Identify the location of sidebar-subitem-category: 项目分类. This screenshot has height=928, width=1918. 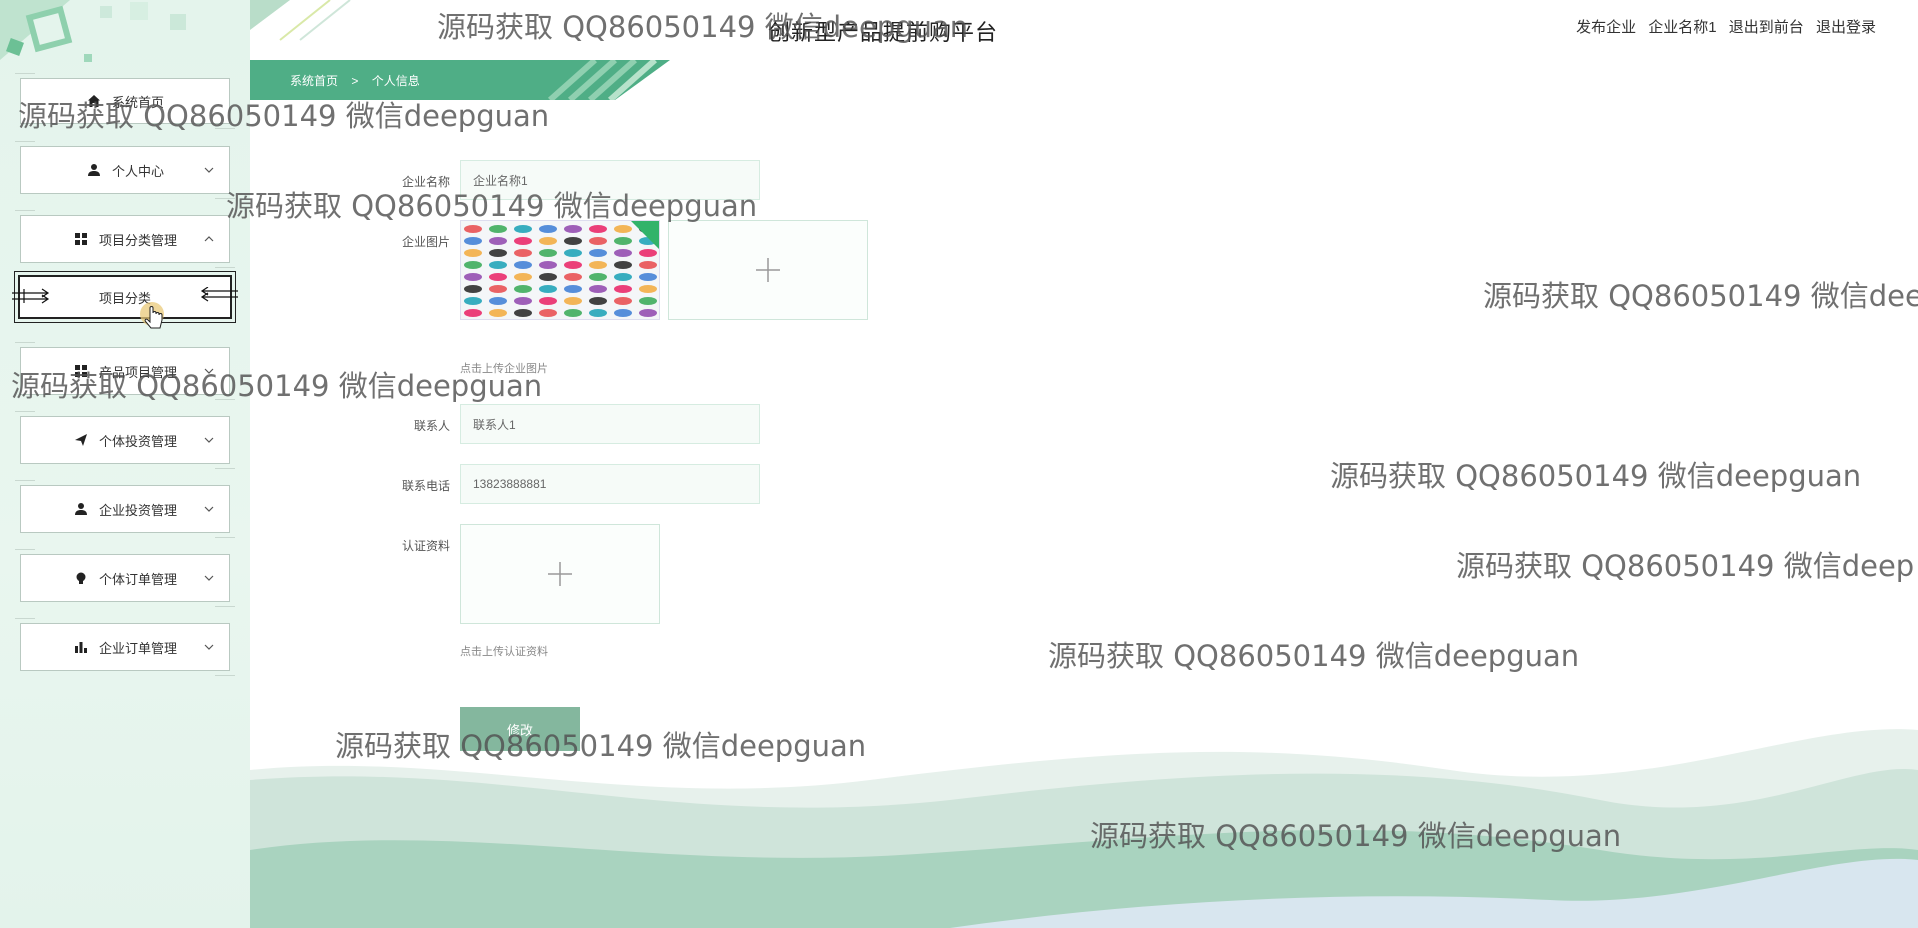
(125, 297).